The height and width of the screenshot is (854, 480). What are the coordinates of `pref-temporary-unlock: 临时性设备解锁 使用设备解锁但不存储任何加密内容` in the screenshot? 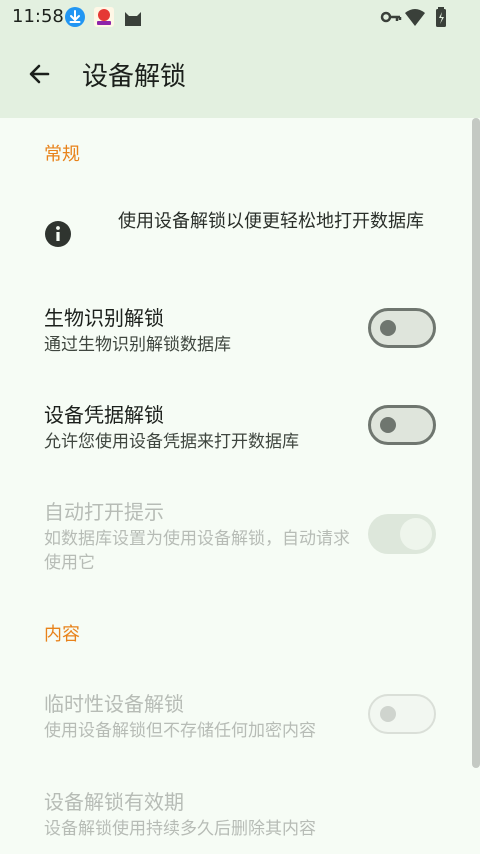 It's located at (235, 718).